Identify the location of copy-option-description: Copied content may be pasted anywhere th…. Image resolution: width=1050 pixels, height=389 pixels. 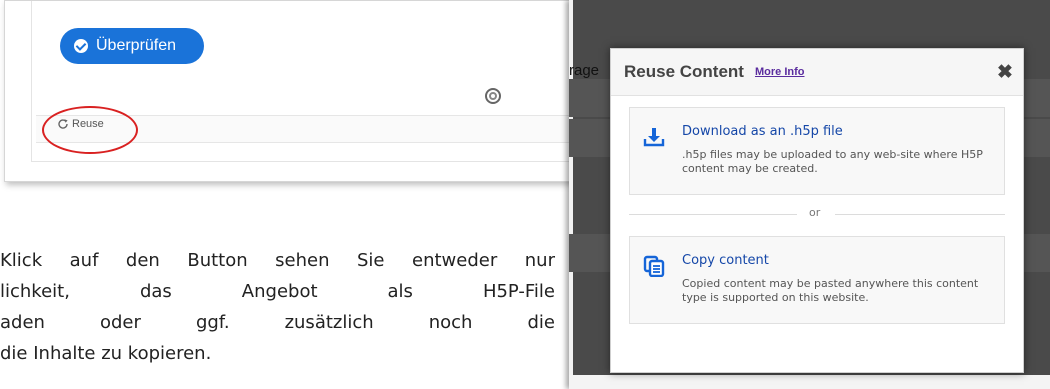
(830, 290).